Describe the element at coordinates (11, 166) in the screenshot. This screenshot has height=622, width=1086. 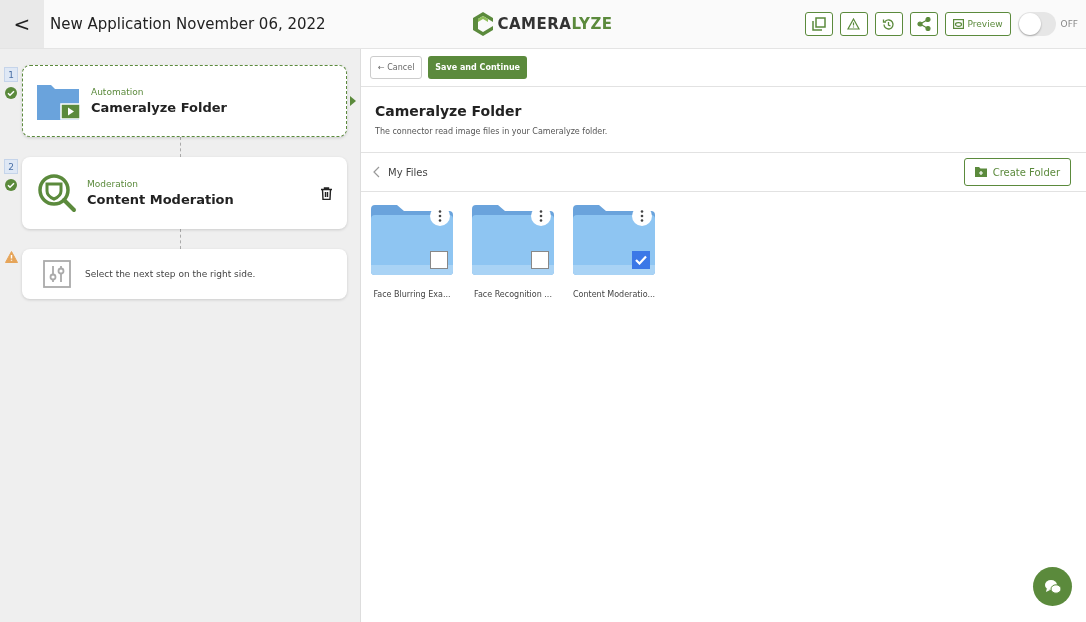
I see `step-number: 2` at that location.